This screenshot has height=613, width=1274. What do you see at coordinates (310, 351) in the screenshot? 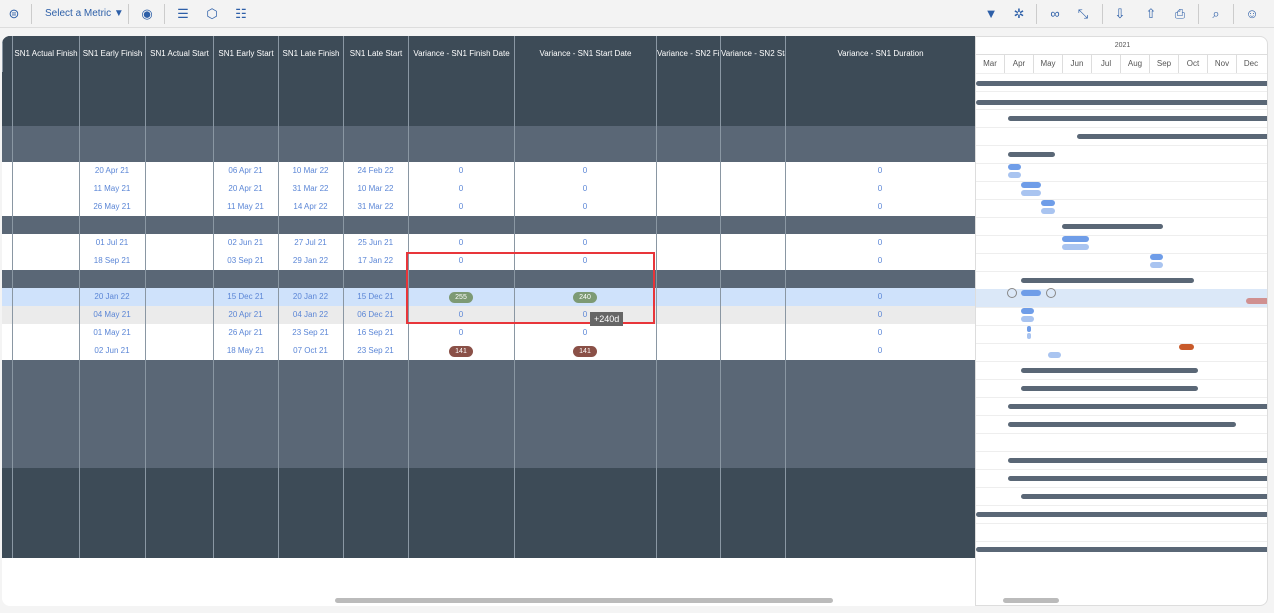
I see `cell-late-finish: 07 Oct 21` at bounding box center [310, 351].